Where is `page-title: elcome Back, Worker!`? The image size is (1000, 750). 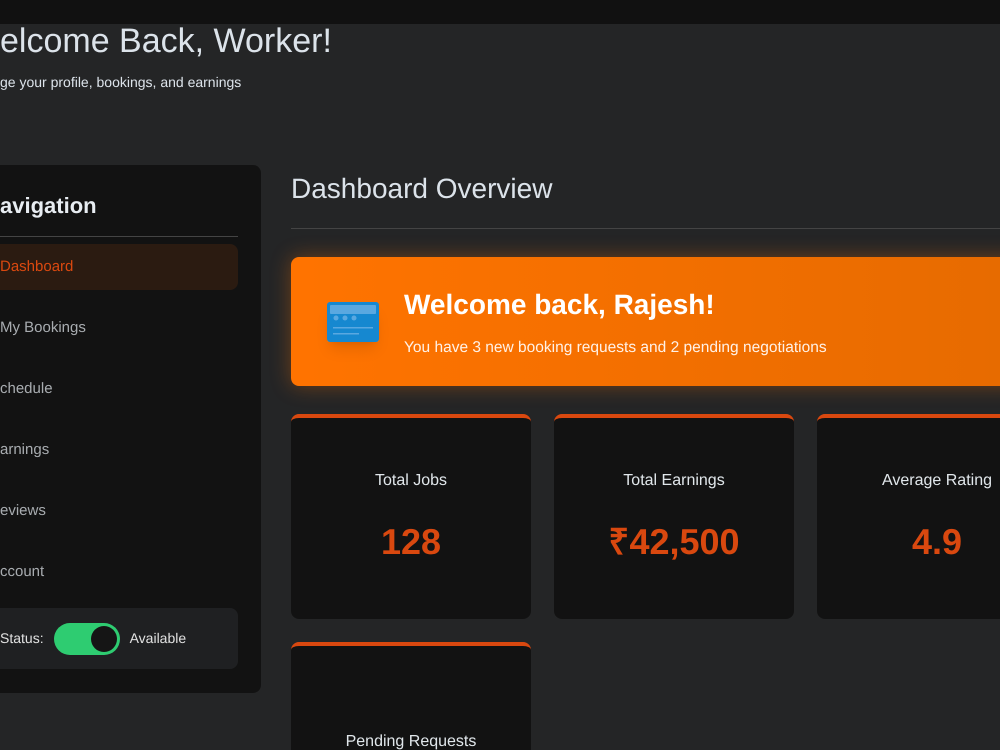
page-title: elcome Back, Worker! is located at coordinates (166, 41).